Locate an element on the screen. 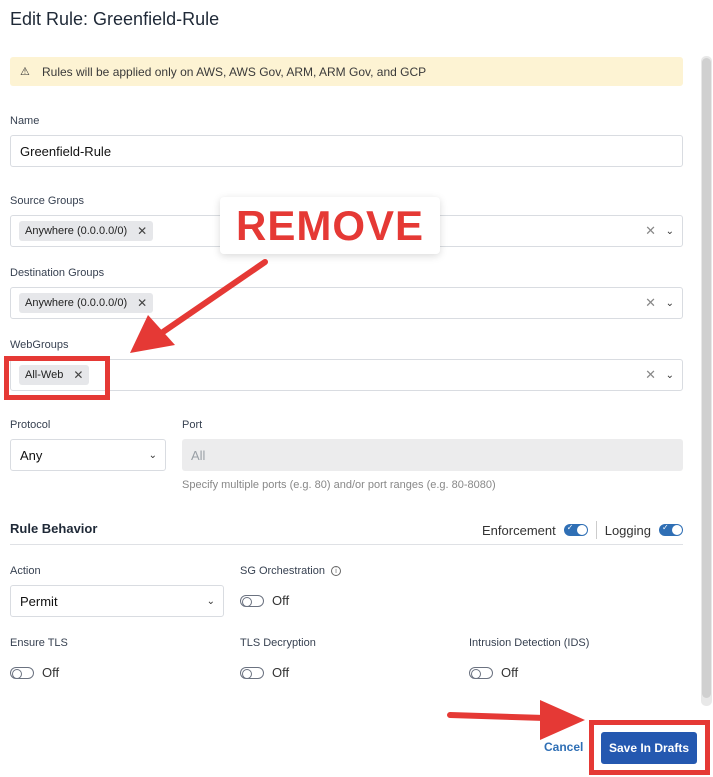  remove-arrow-head is located at coordinates (152, 334).